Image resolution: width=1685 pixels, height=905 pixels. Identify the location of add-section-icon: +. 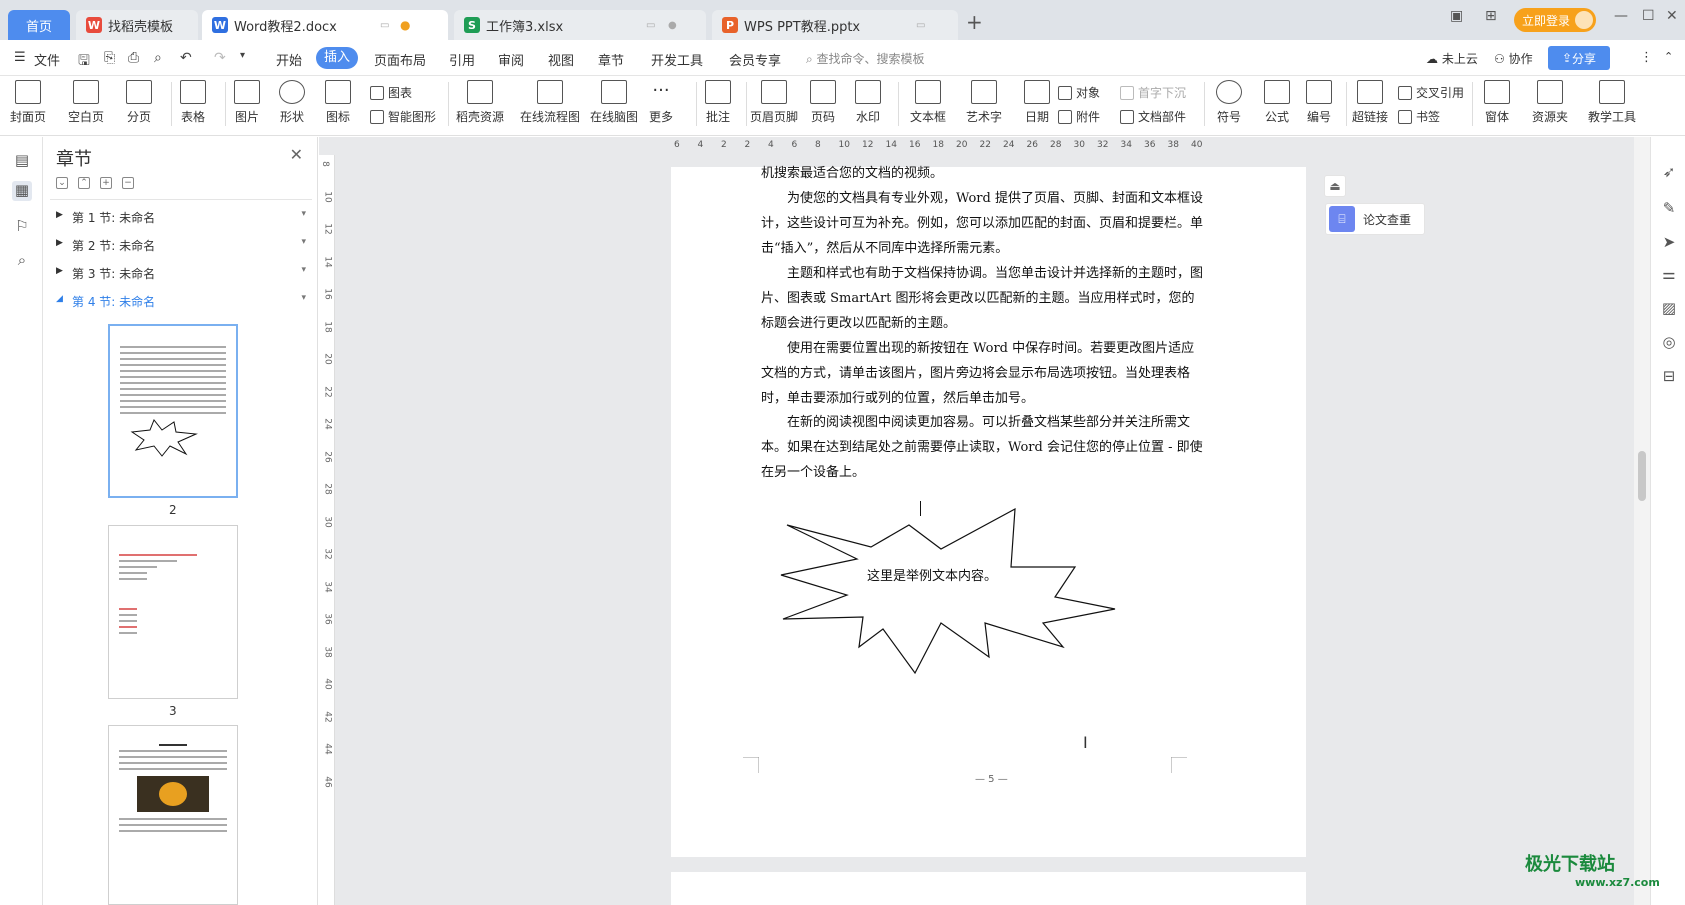
(106, 183).